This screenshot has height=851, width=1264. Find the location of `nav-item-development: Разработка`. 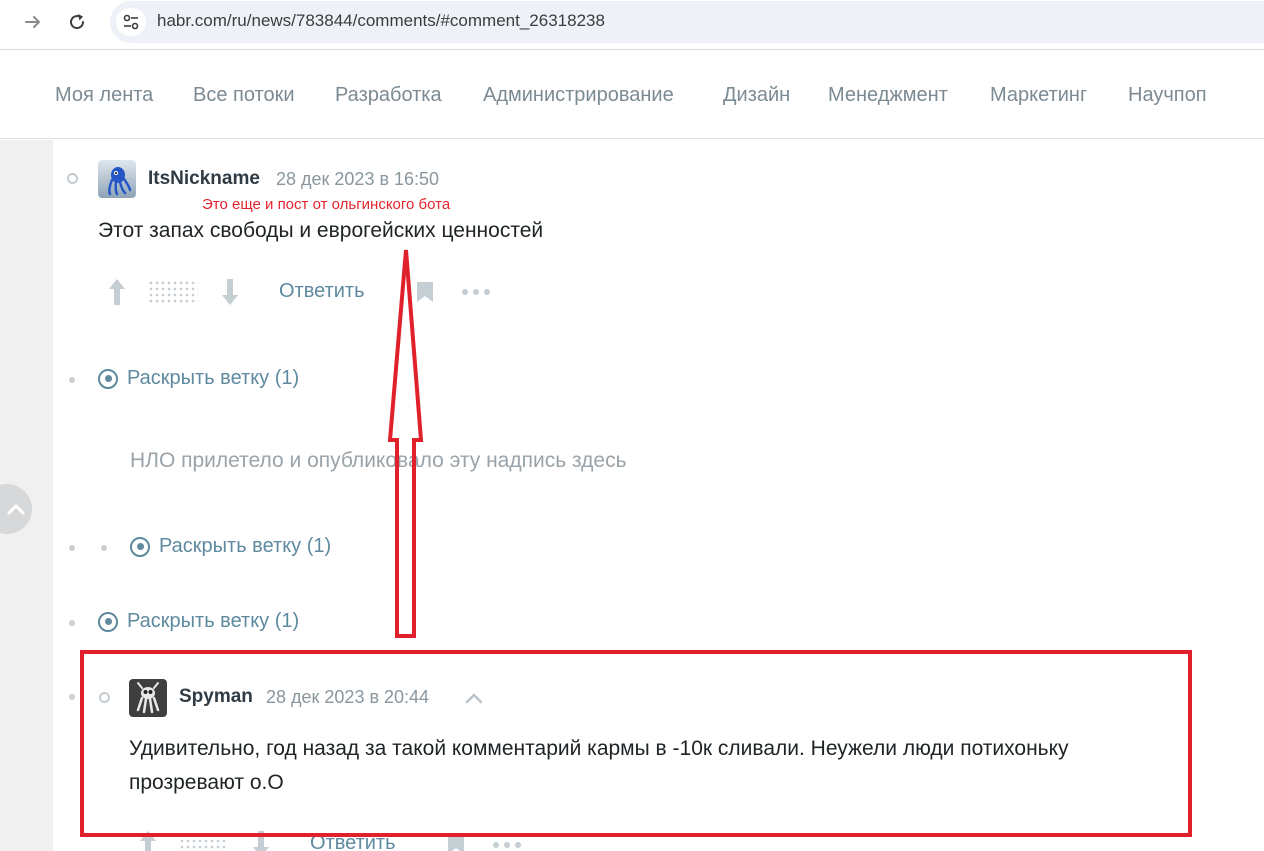

nav-item-development: Разработка is located at coordinates (388, 95).